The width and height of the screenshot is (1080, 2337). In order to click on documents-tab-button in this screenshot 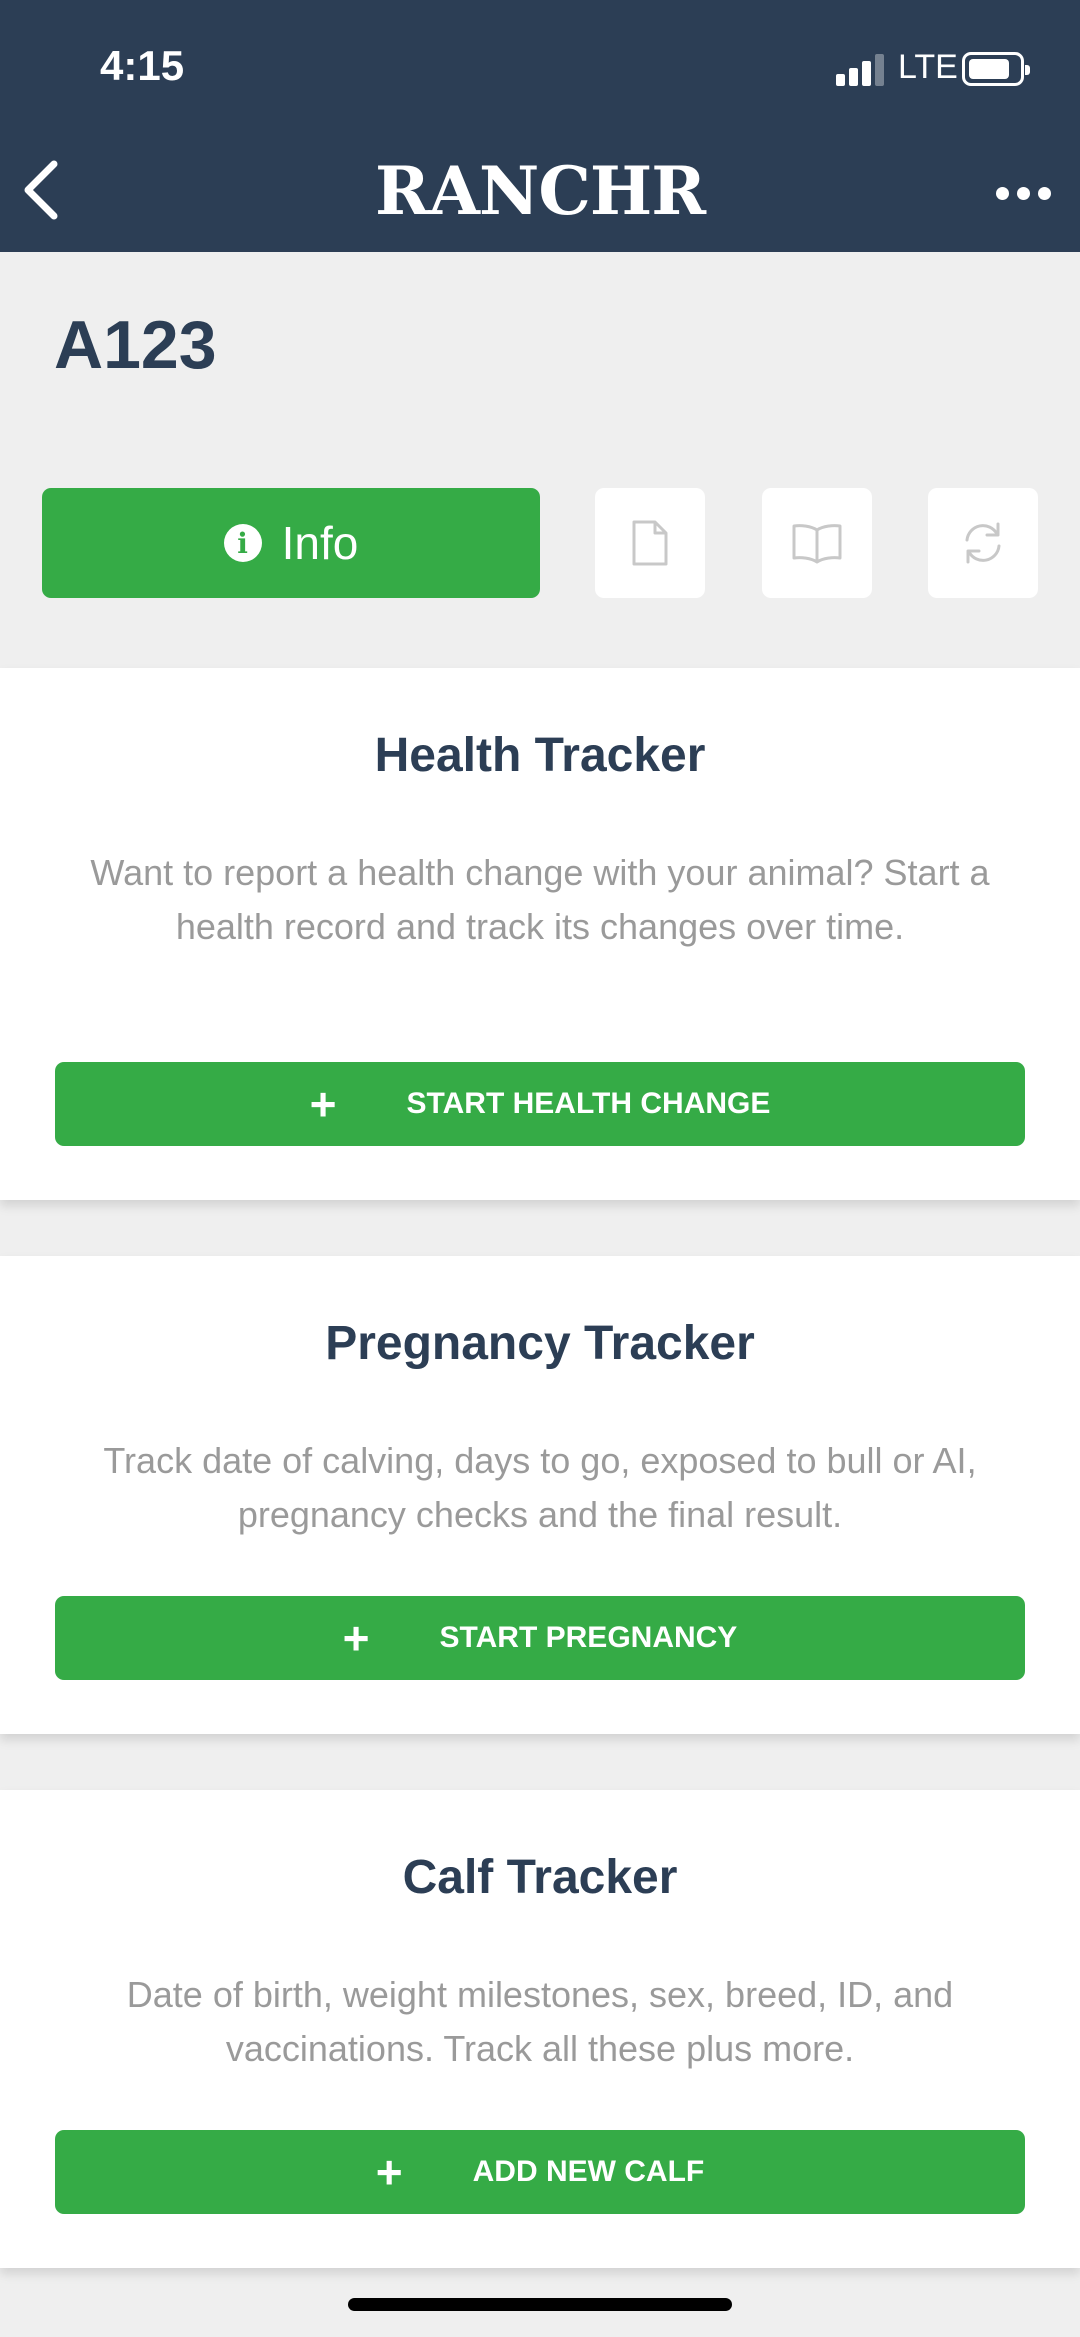, I will do `click(650, 543)`.